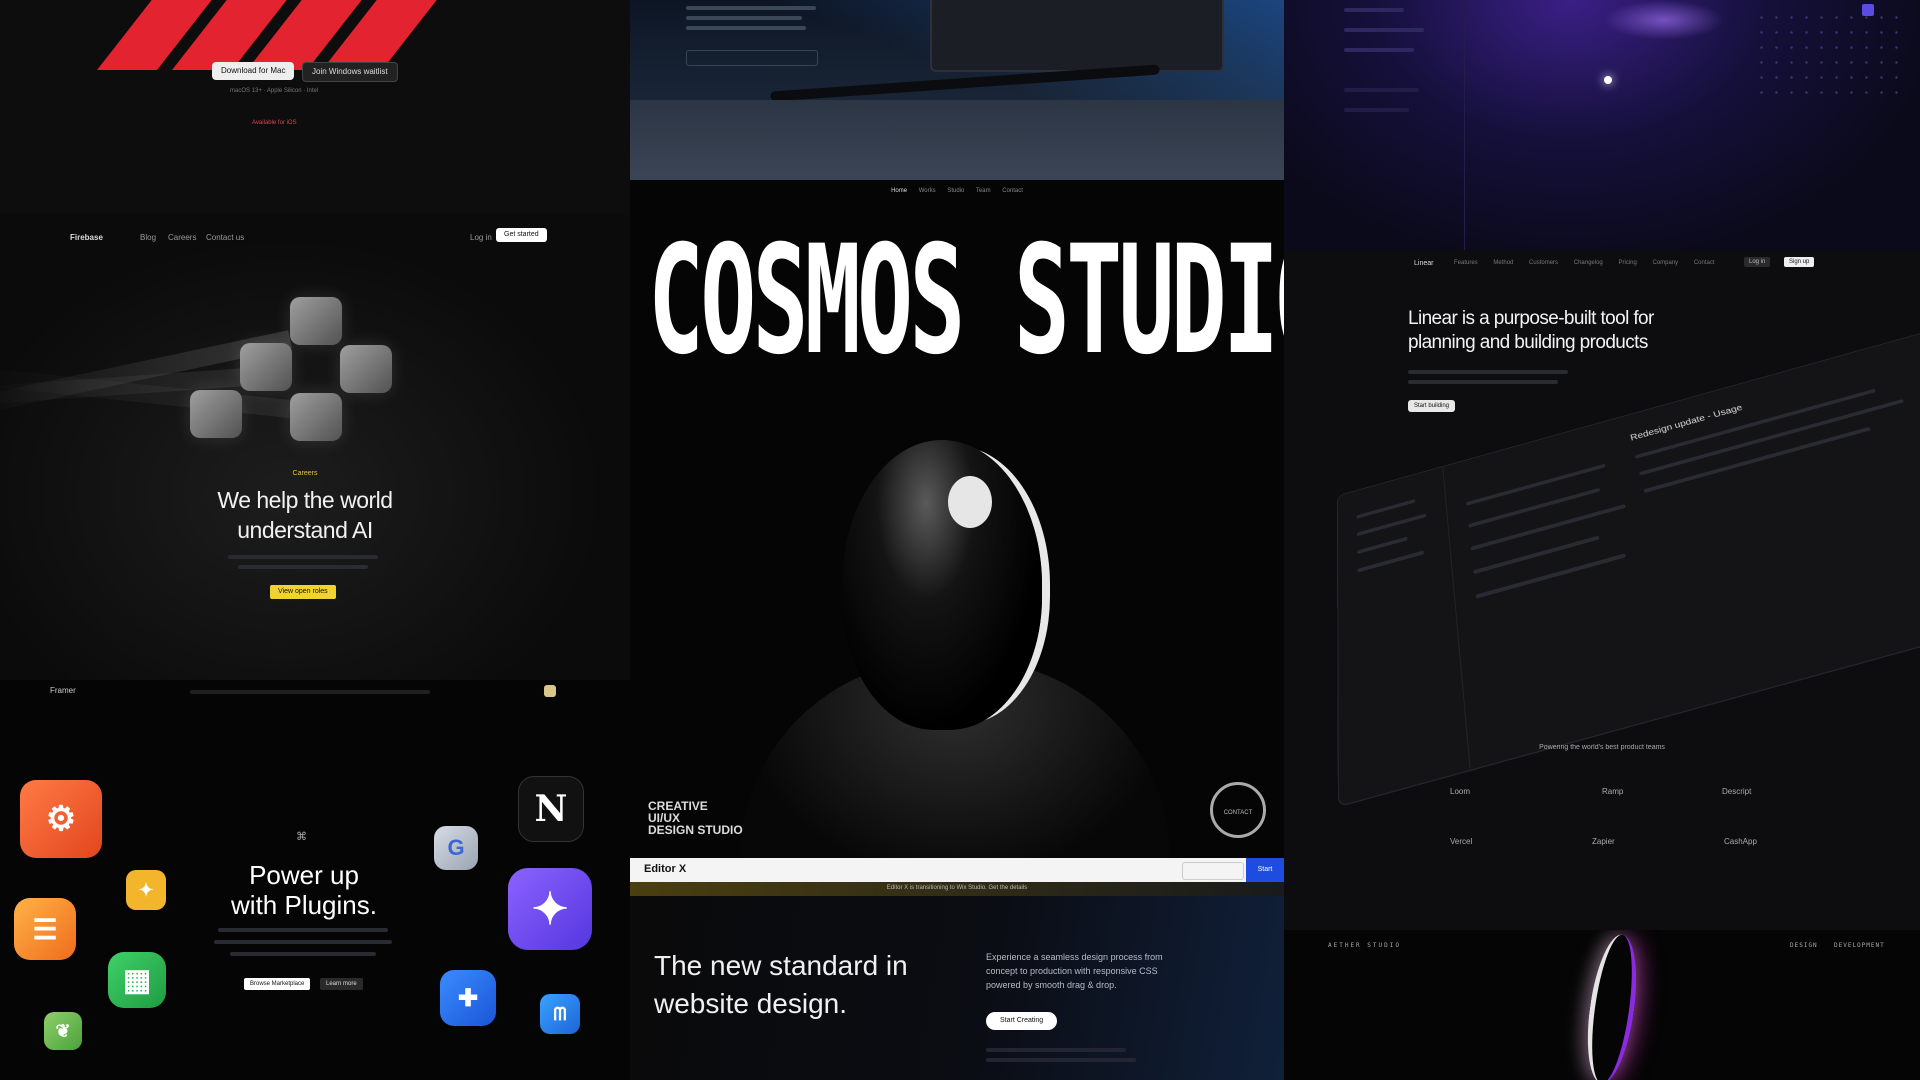  I want to click on nav-changelog: Changelog, so click(1588, 263).